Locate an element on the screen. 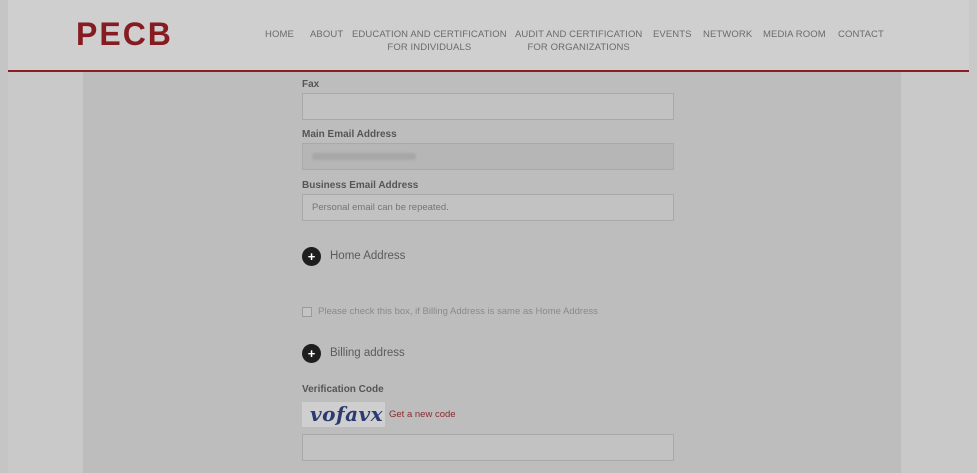  get-new-code-link: Get a new code is located at coordinates (422, 414).